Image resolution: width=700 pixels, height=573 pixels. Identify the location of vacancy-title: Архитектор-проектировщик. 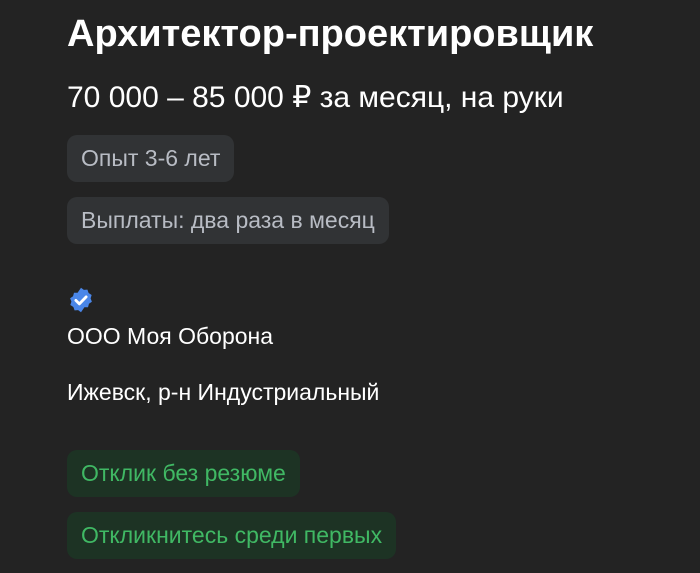
(330, 34).